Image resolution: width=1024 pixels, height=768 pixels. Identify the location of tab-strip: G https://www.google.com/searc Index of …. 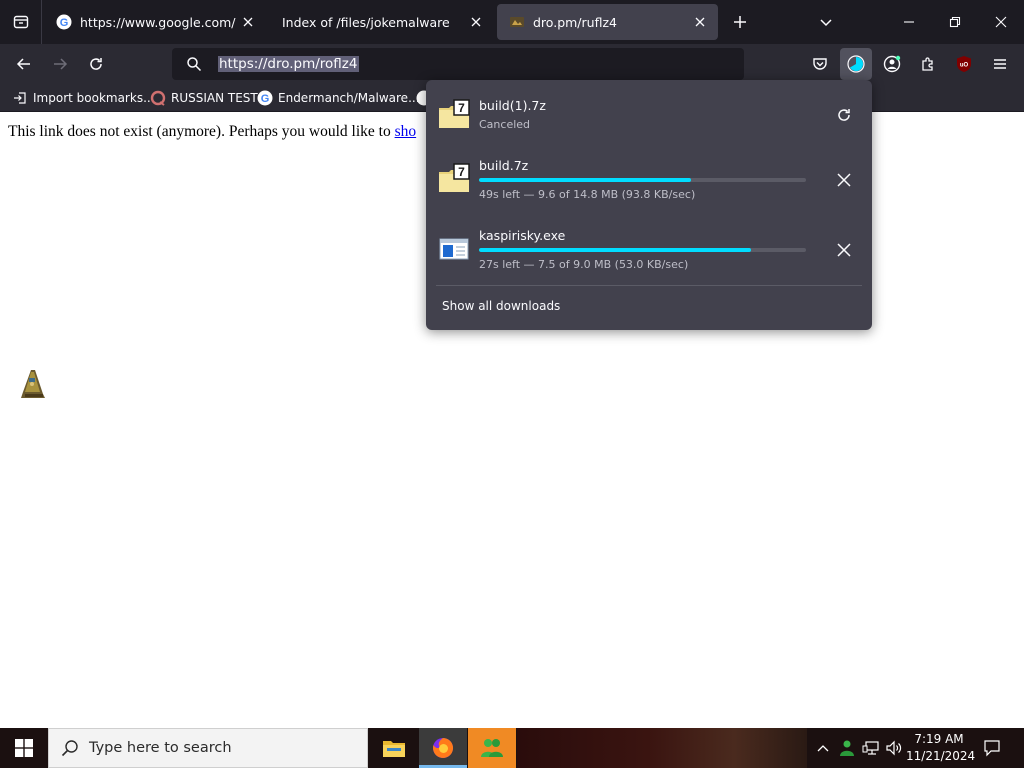
(512, 22).